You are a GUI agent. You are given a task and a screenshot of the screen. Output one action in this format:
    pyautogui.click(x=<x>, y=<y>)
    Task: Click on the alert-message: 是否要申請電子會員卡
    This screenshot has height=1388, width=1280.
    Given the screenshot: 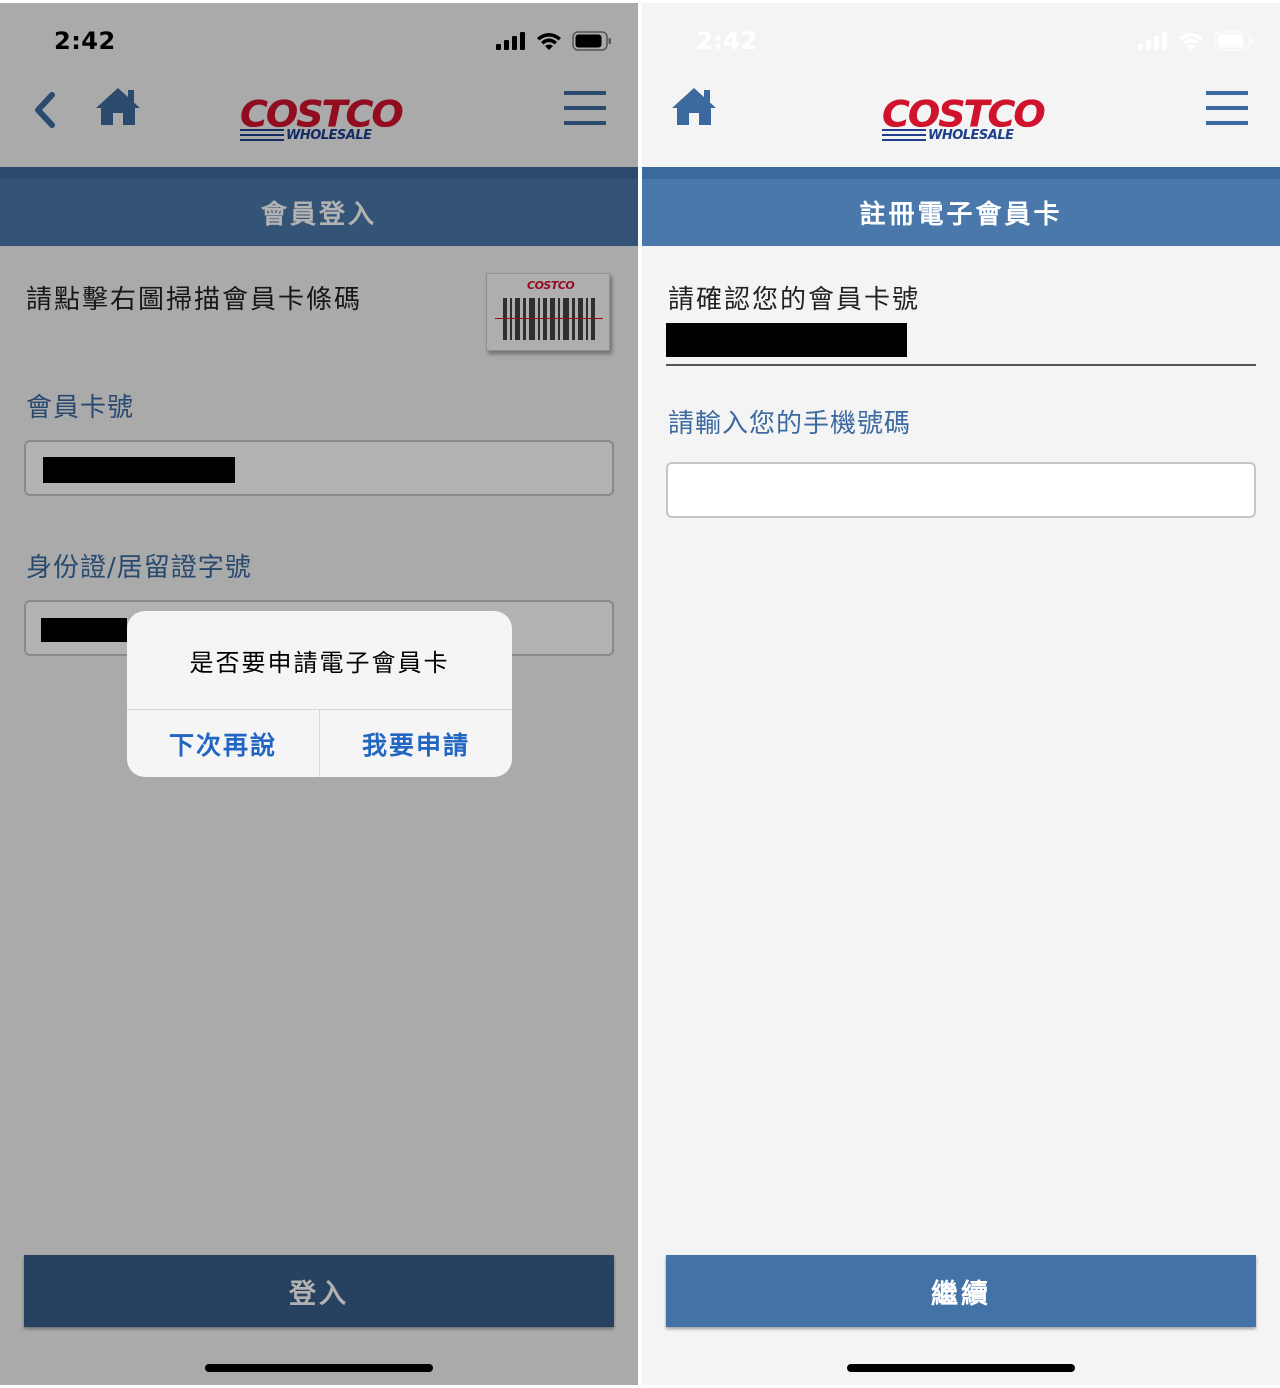 What is the action you would take?
    pyautogui.click(x=319, y=662)
    